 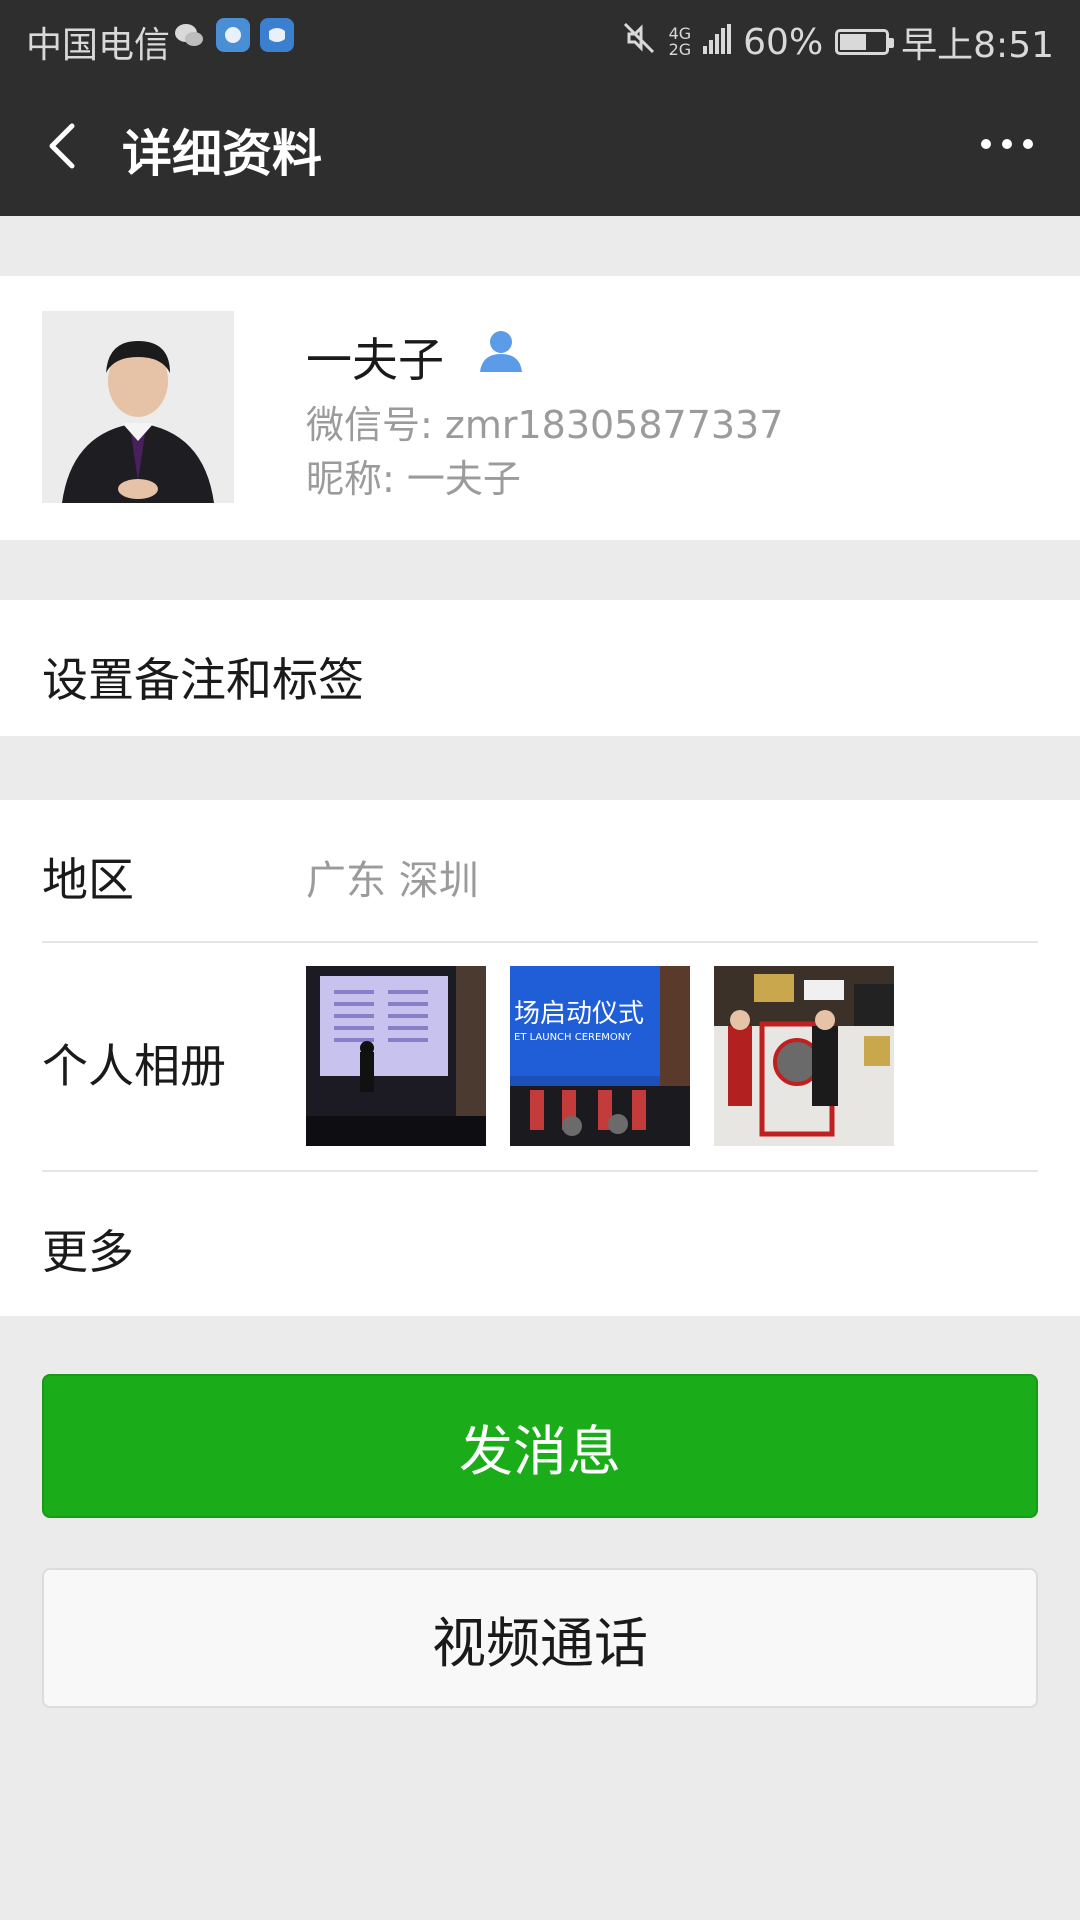 I want to click on profile-card: 一夫子 微信号: zmr18305877337 昵称: 一夫子, so click(x=540, y=408).